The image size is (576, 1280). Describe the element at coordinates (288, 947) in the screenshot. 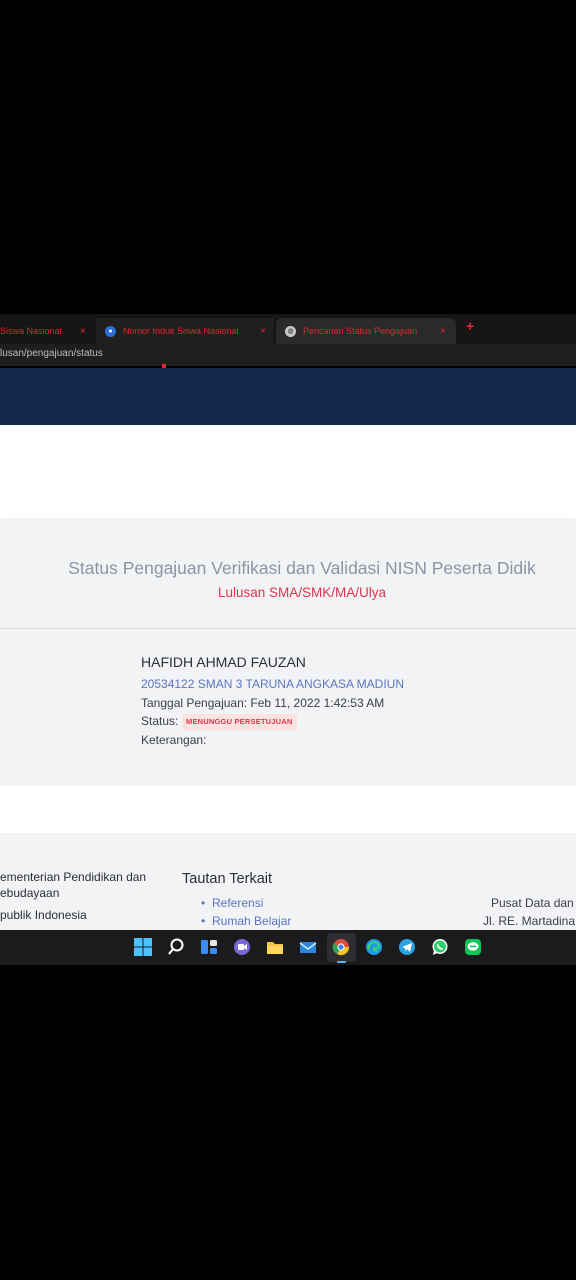

I see `windows-taskbar` at that location.